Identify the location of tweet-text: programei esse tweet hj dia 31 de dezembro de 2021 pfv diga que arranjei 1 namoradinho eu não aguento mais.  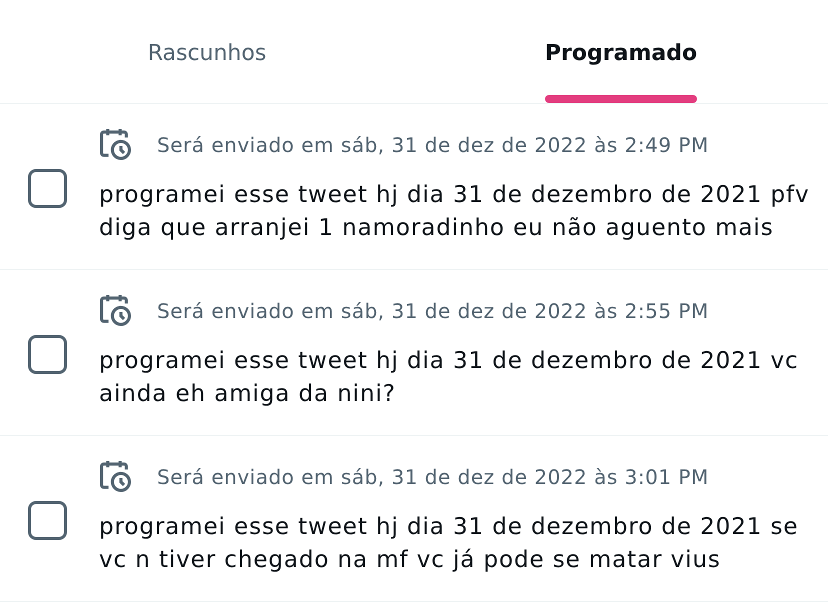
(455, 211).